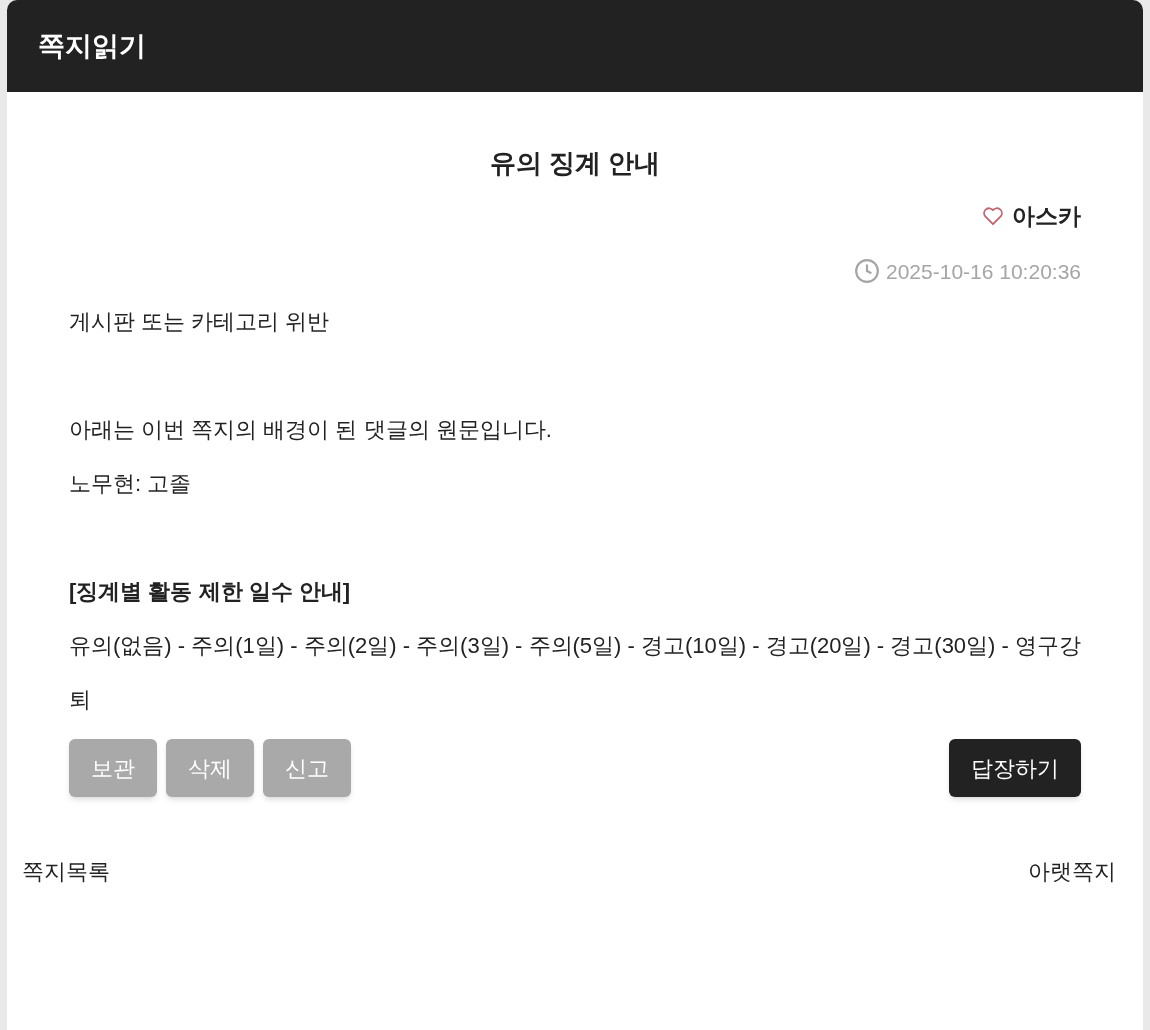 Image resolution: width=1150 pixels, height=1030 pixels. I want to click on message-line: 유의(없음) - 주의(1일) - 주의(2일) - 주의(3일) - 주의(5일) - 경고(10일) - 경고(20일) - 경고(30일) - 영구강퇴, so click(575, 673).